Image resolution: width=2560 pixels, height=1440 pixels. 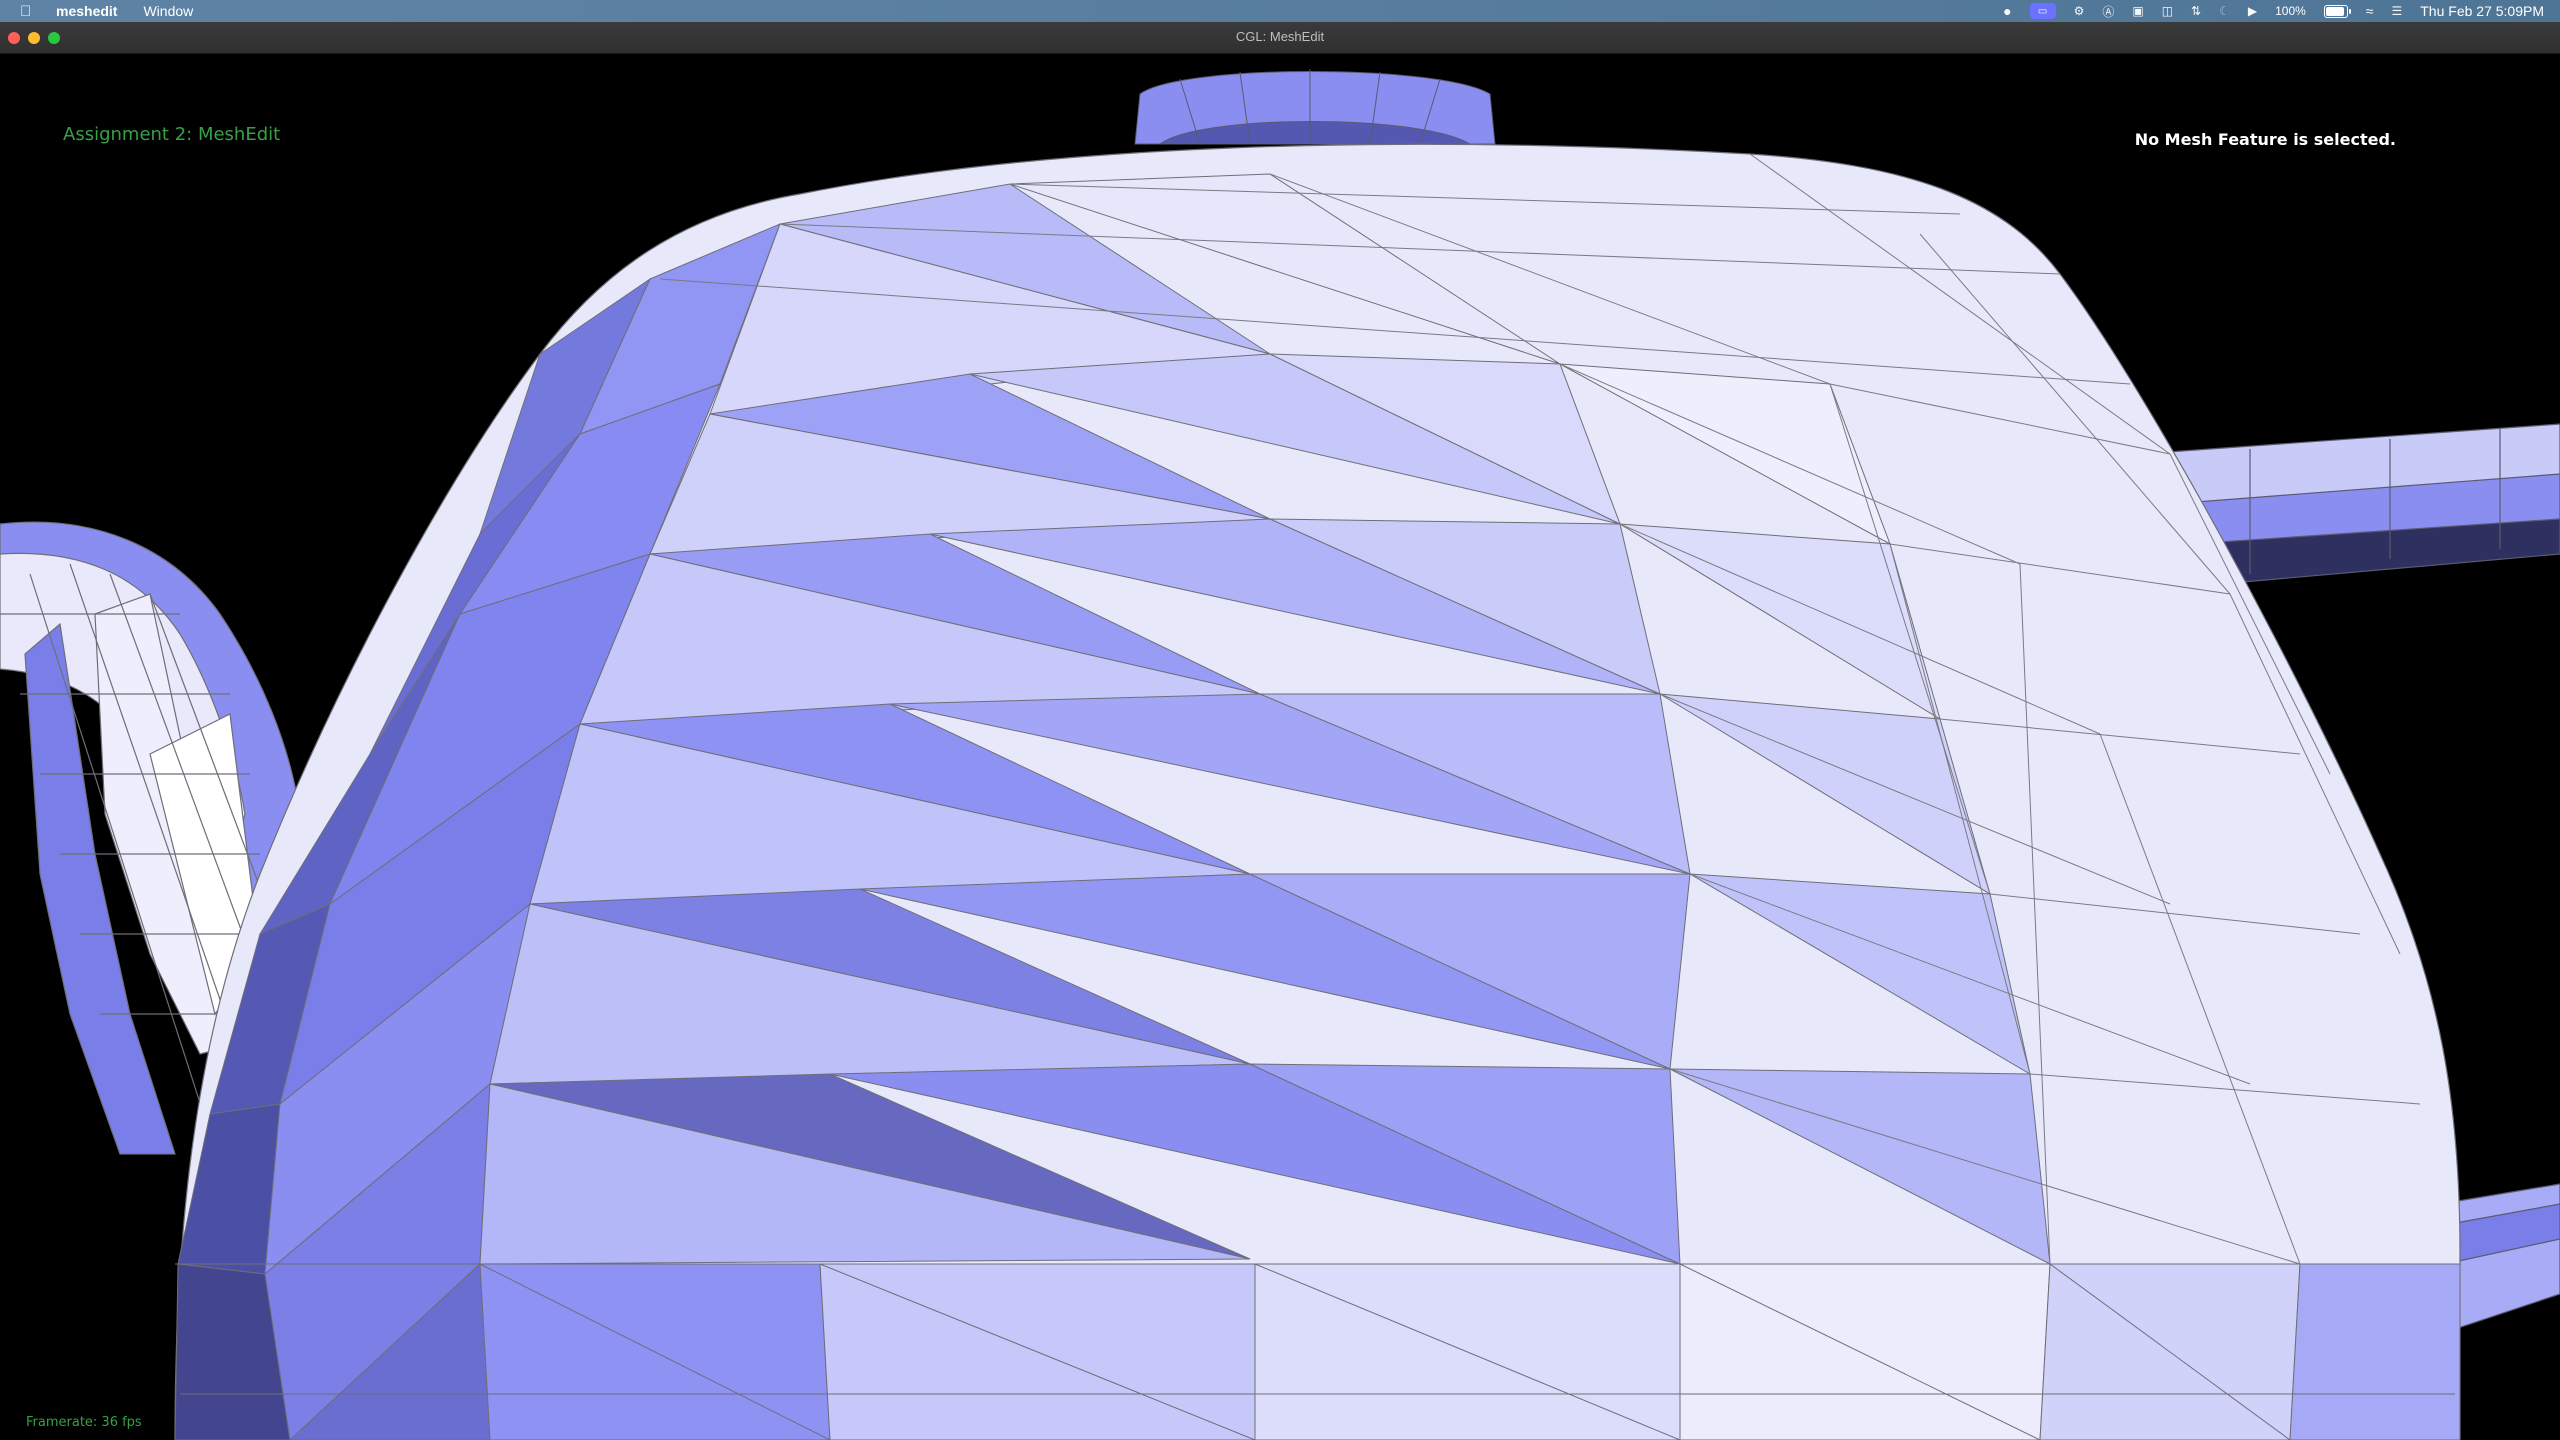 I want to click on battery-icon, so click(x=2337, y=11).